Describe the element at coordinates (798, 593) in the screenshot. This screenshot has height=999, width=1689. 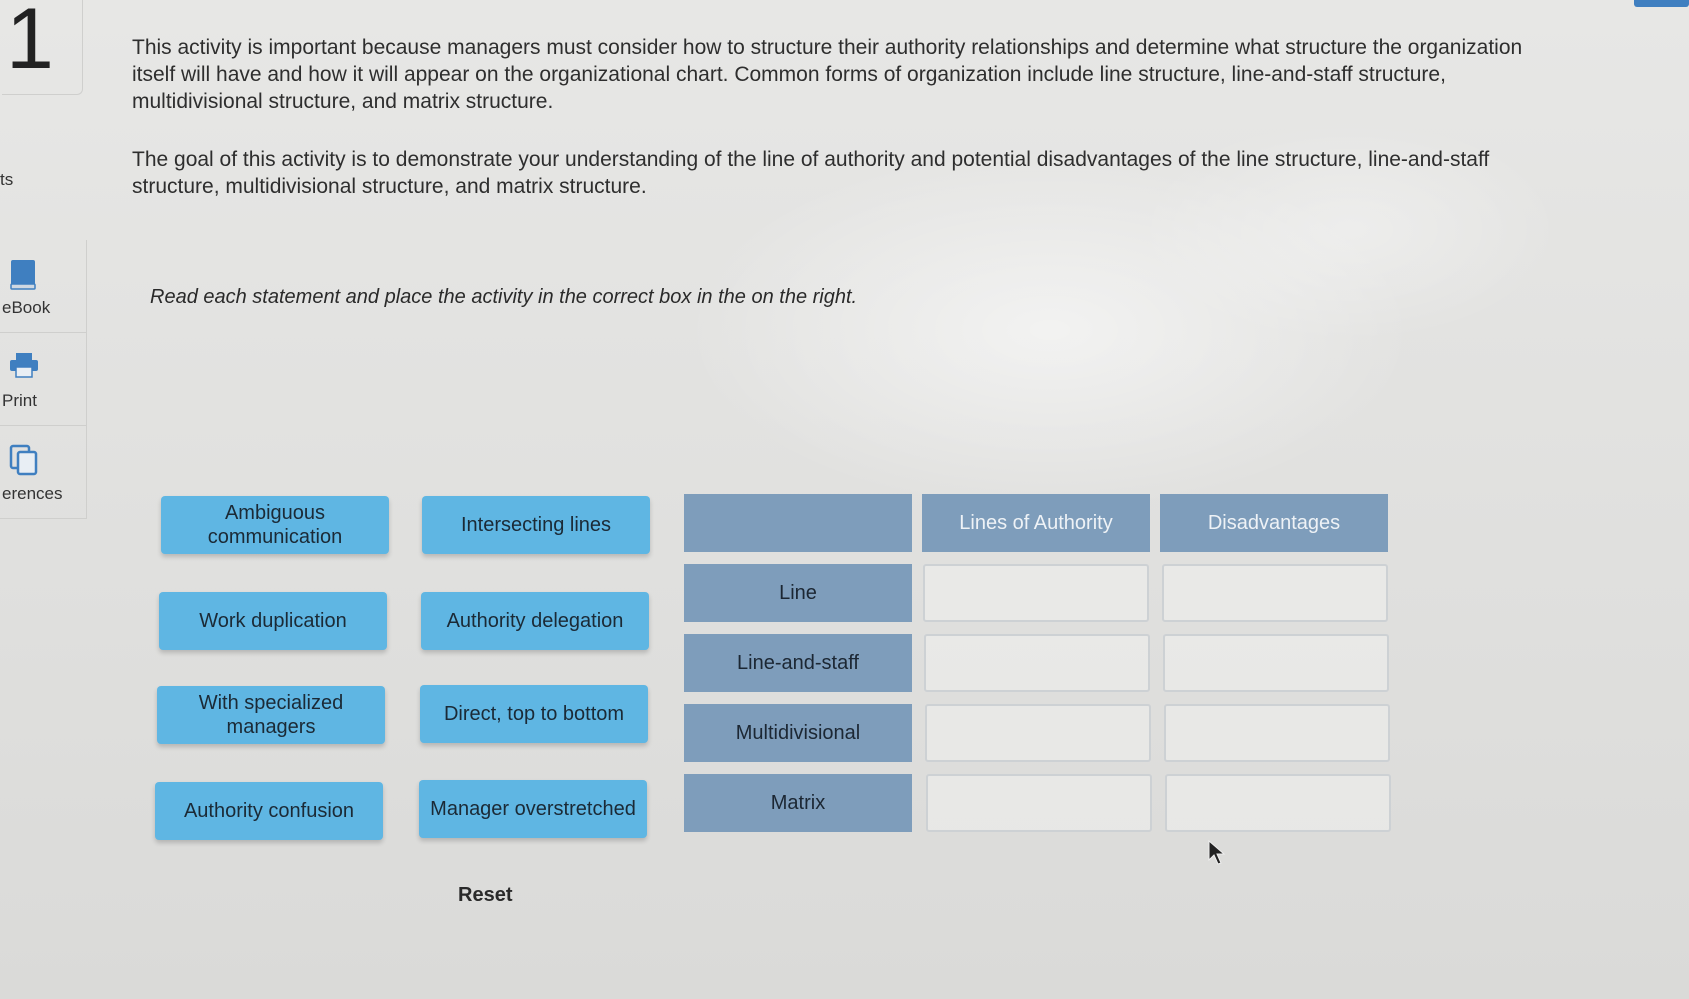
I see `row-header-line: Line` at that location.